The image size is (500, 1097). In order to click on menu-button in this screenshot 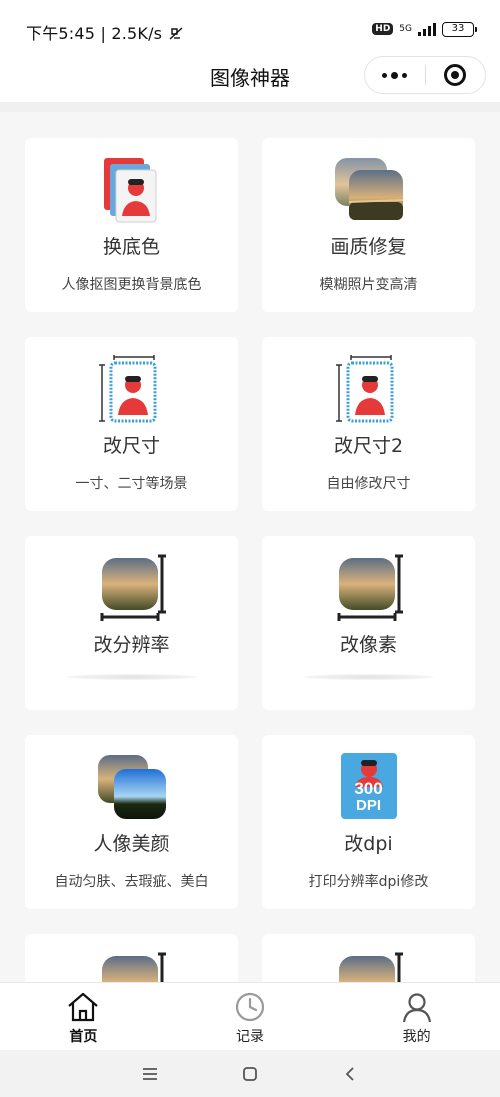, I will do `click(150, 1074)`.